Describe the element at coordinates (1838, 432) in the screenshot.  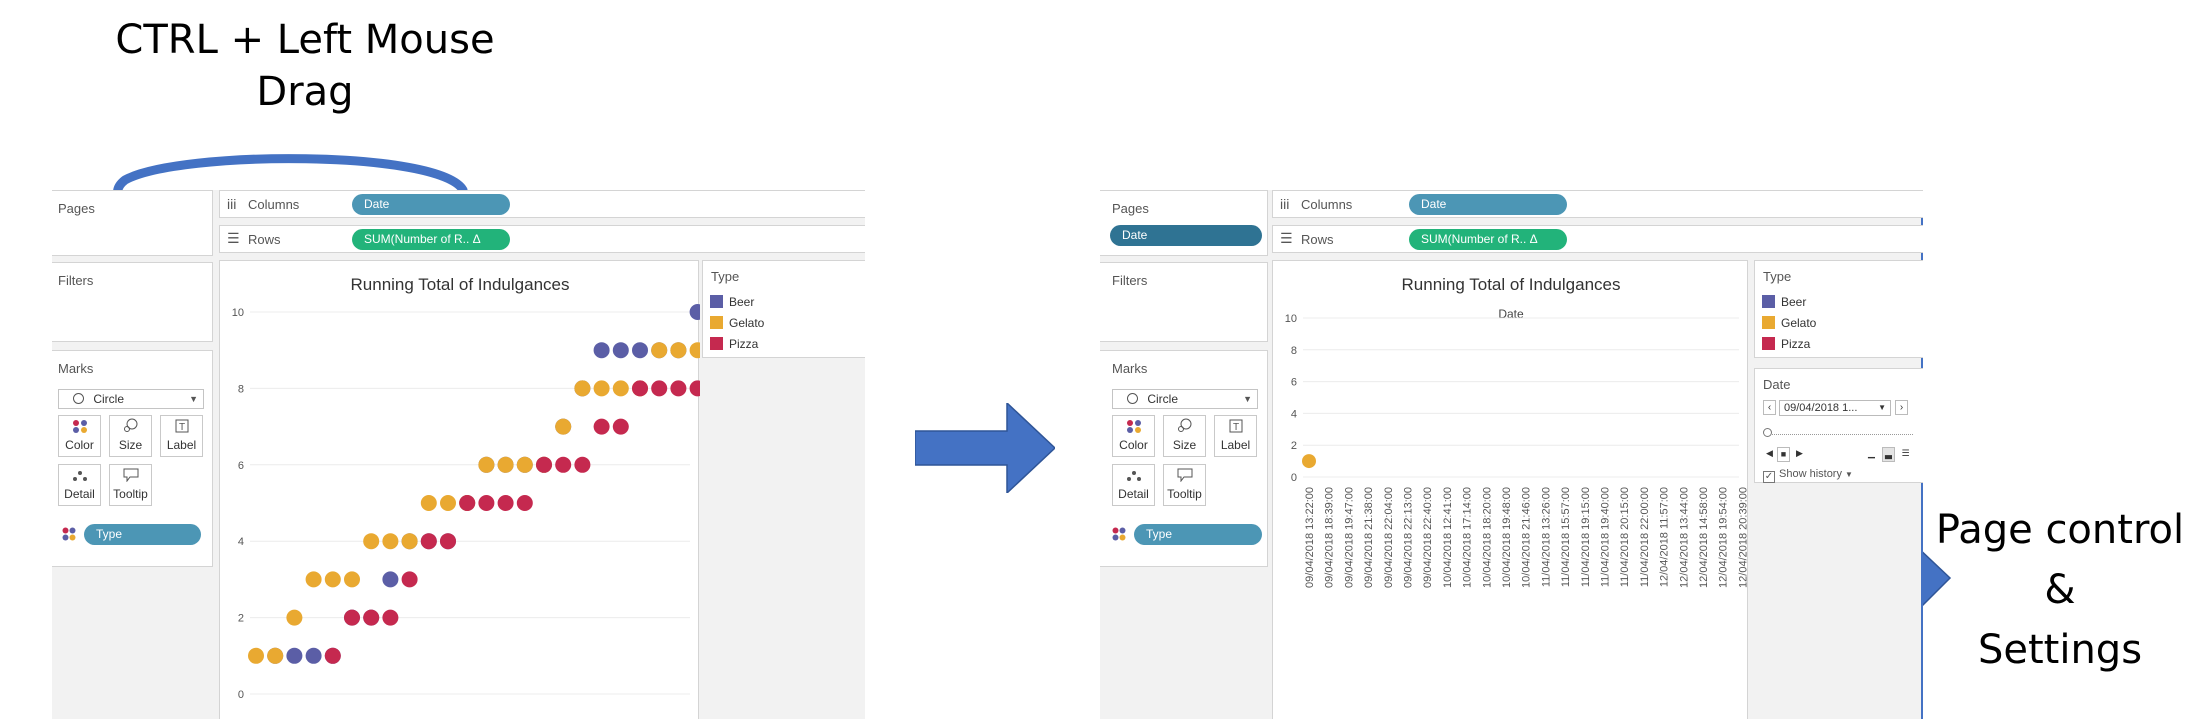
I see `page-slider-track` at that location.